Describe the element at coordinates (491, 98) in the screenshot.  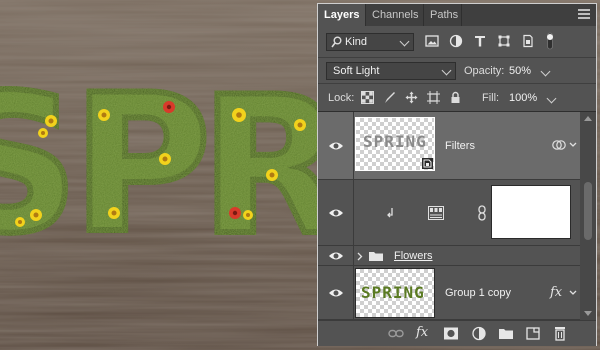
I see `fill-label: Fill:` at that location.